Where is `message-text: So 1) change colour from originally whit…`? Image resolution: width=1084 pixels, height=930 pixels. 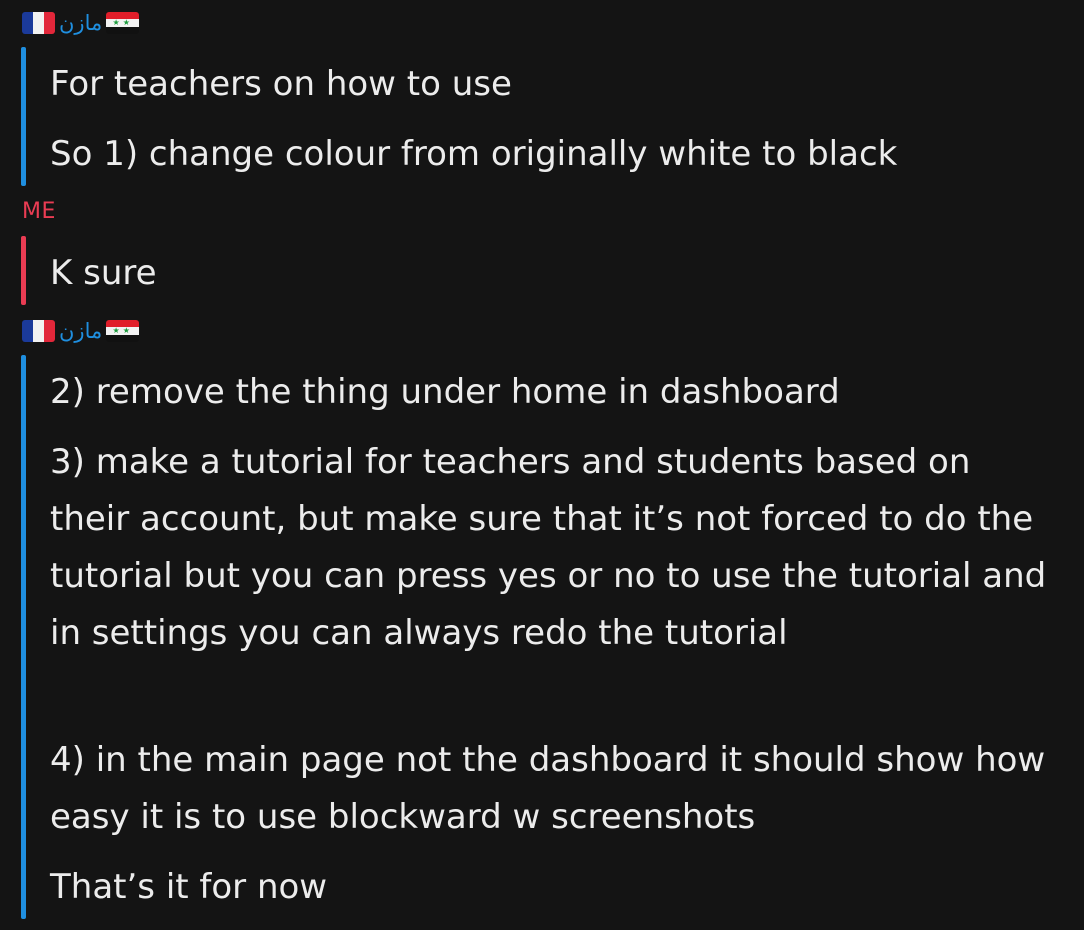
message-text: So 1) change colour from originally whit… is located at coordinates (474, 154).